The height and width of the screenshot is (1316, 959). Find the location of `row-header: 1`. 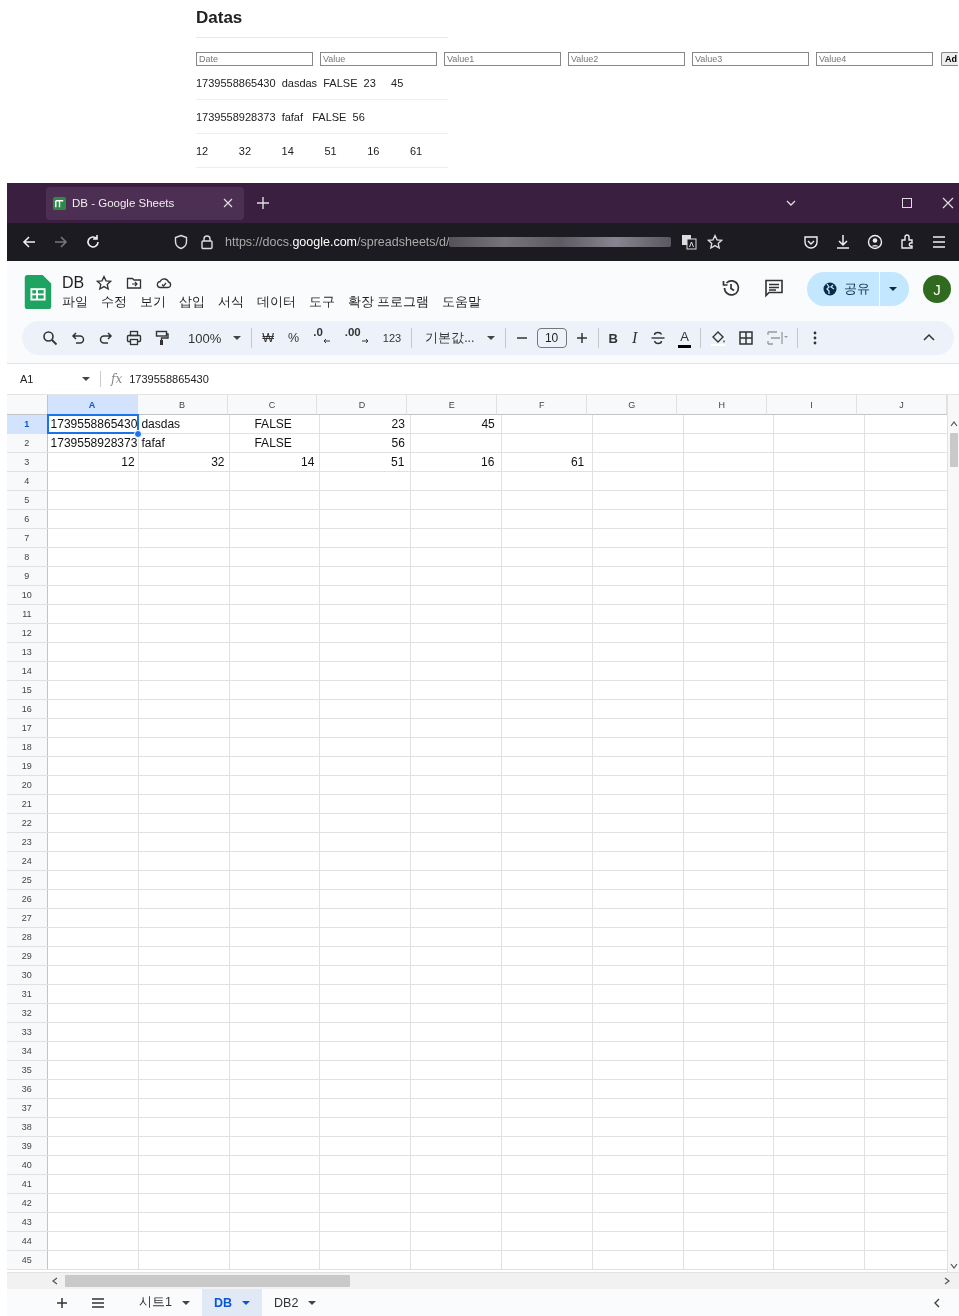

row-header: 1 is located at coordinates (27, 424).